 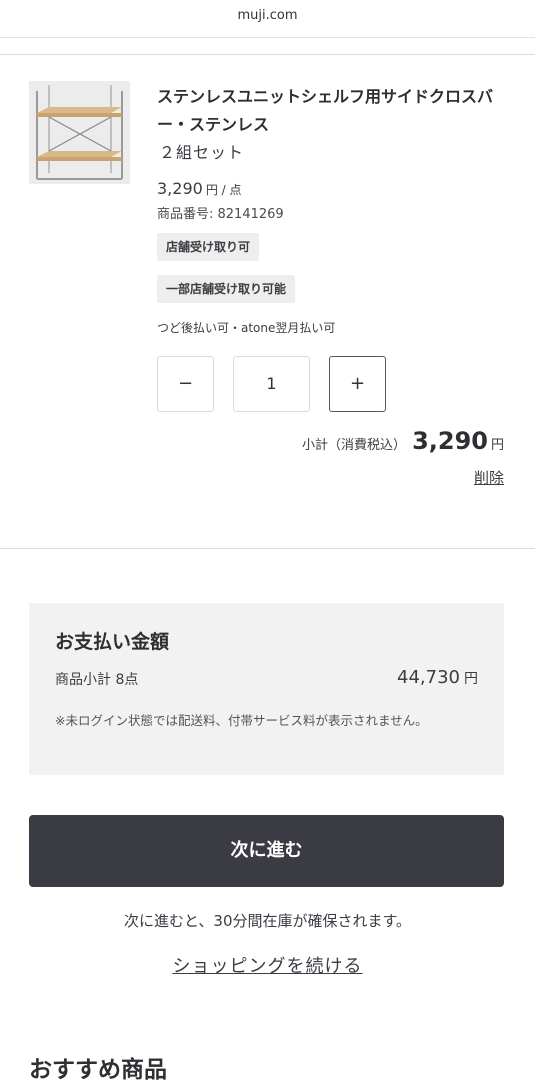 I want to click on product-title: ステンレスユニットシェルフ用サイドクロスバー・ステンレス, so click(x=332, y=111).